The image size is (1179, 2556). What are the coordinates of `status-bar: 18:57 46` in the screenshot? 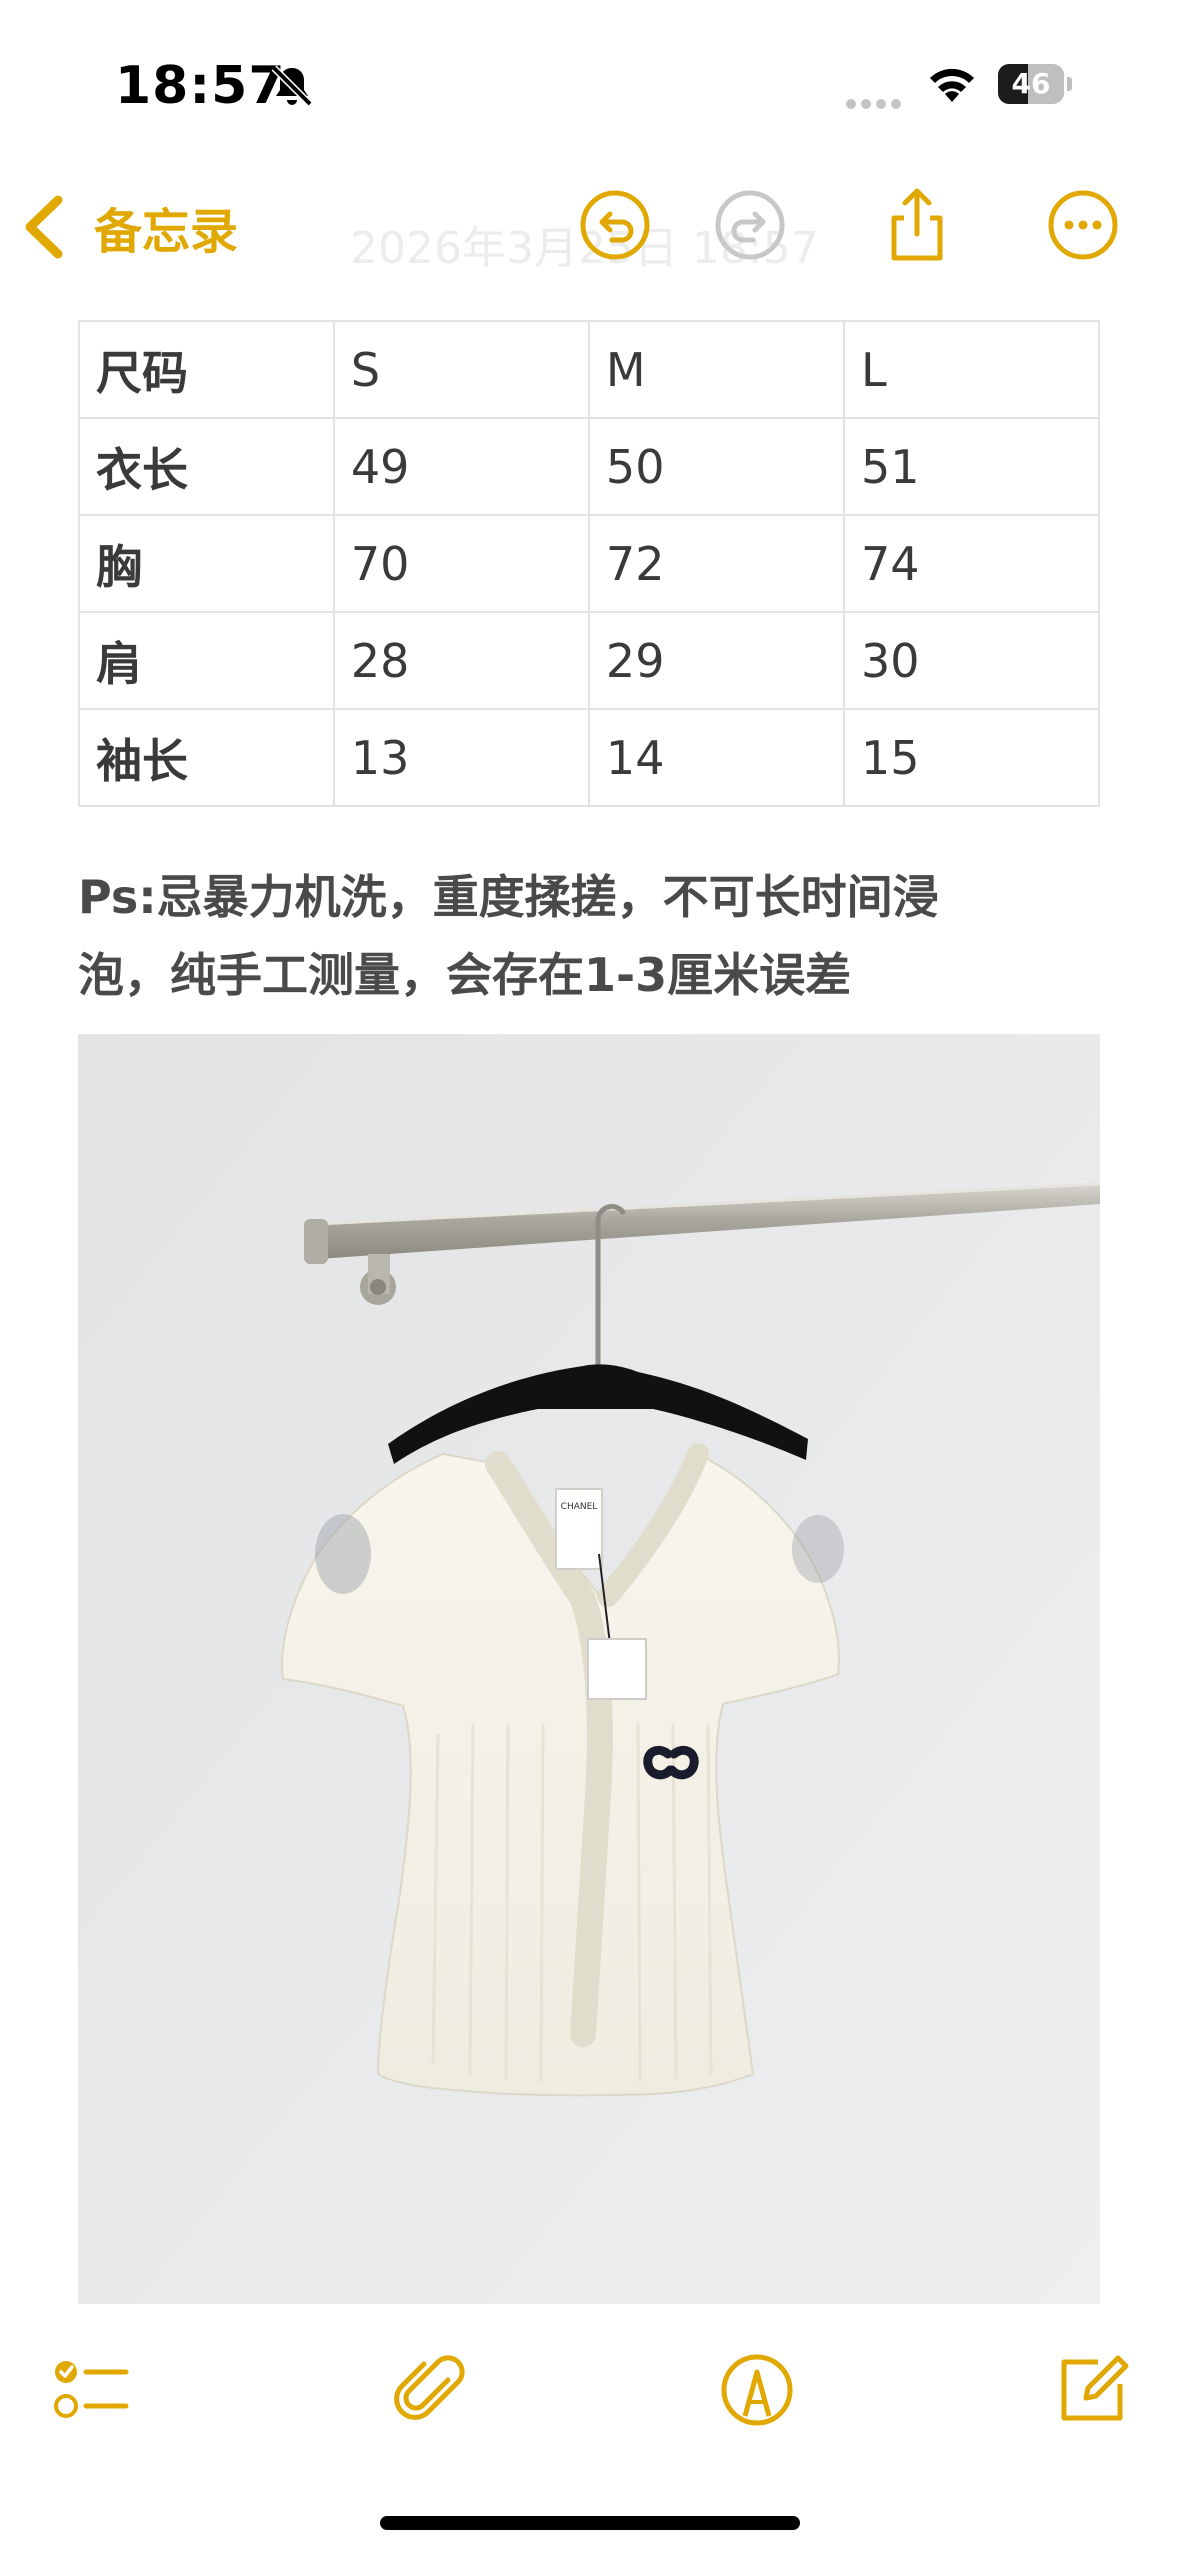 It's located at (589, 80).